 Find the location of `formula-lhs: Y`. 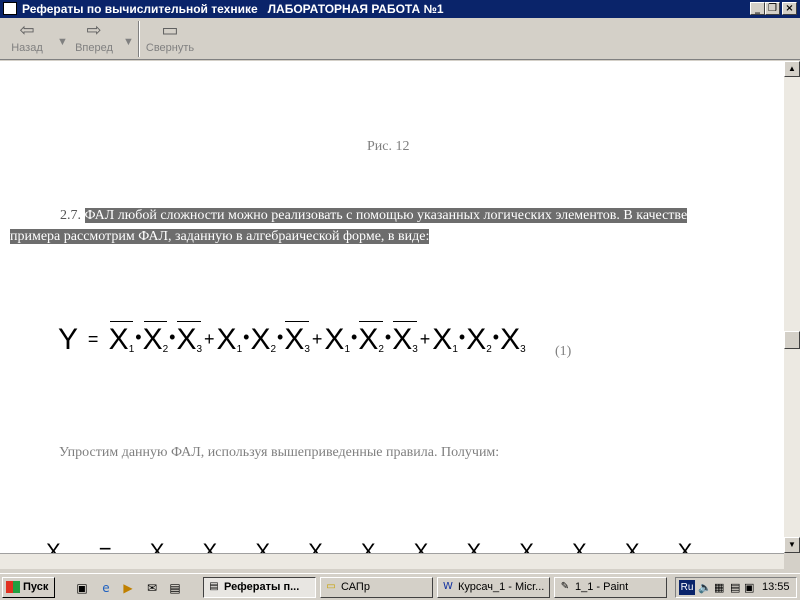

formula-lhs: Y is located at coordinates (68, 339).